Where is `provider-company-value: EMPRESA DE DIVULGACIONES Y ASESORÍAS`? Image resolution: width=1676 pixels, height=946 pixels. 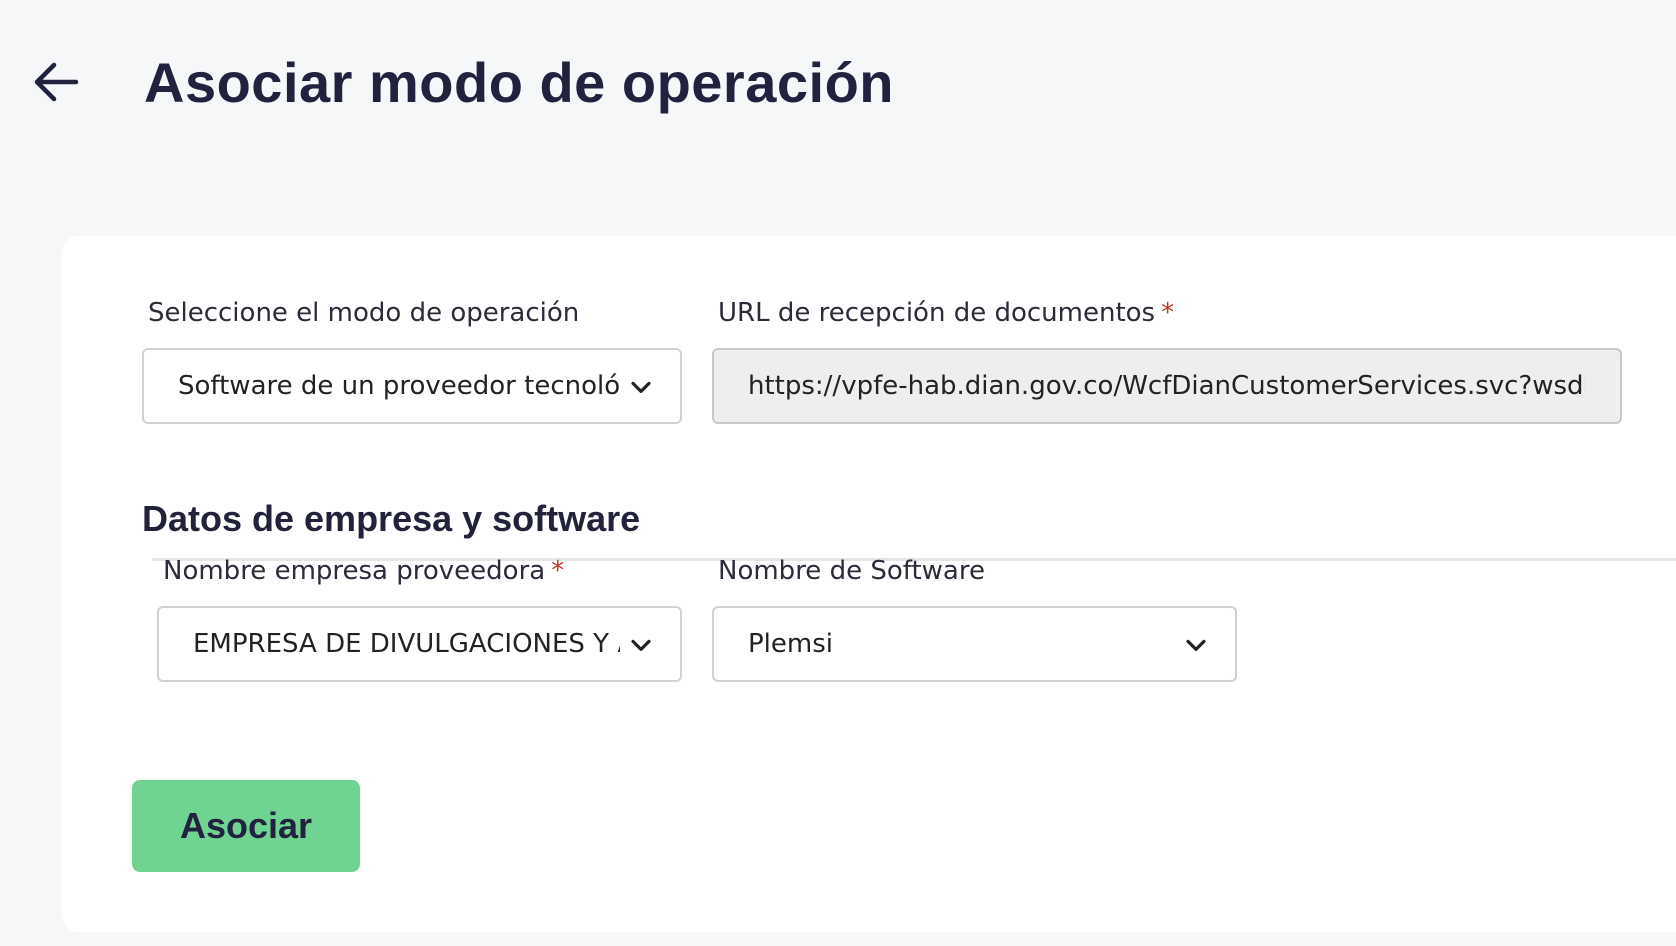 provider-company-value: EMPRESA DE DIVULGACIONES Y ASESORÍAS is located at coordinates (406, 644).